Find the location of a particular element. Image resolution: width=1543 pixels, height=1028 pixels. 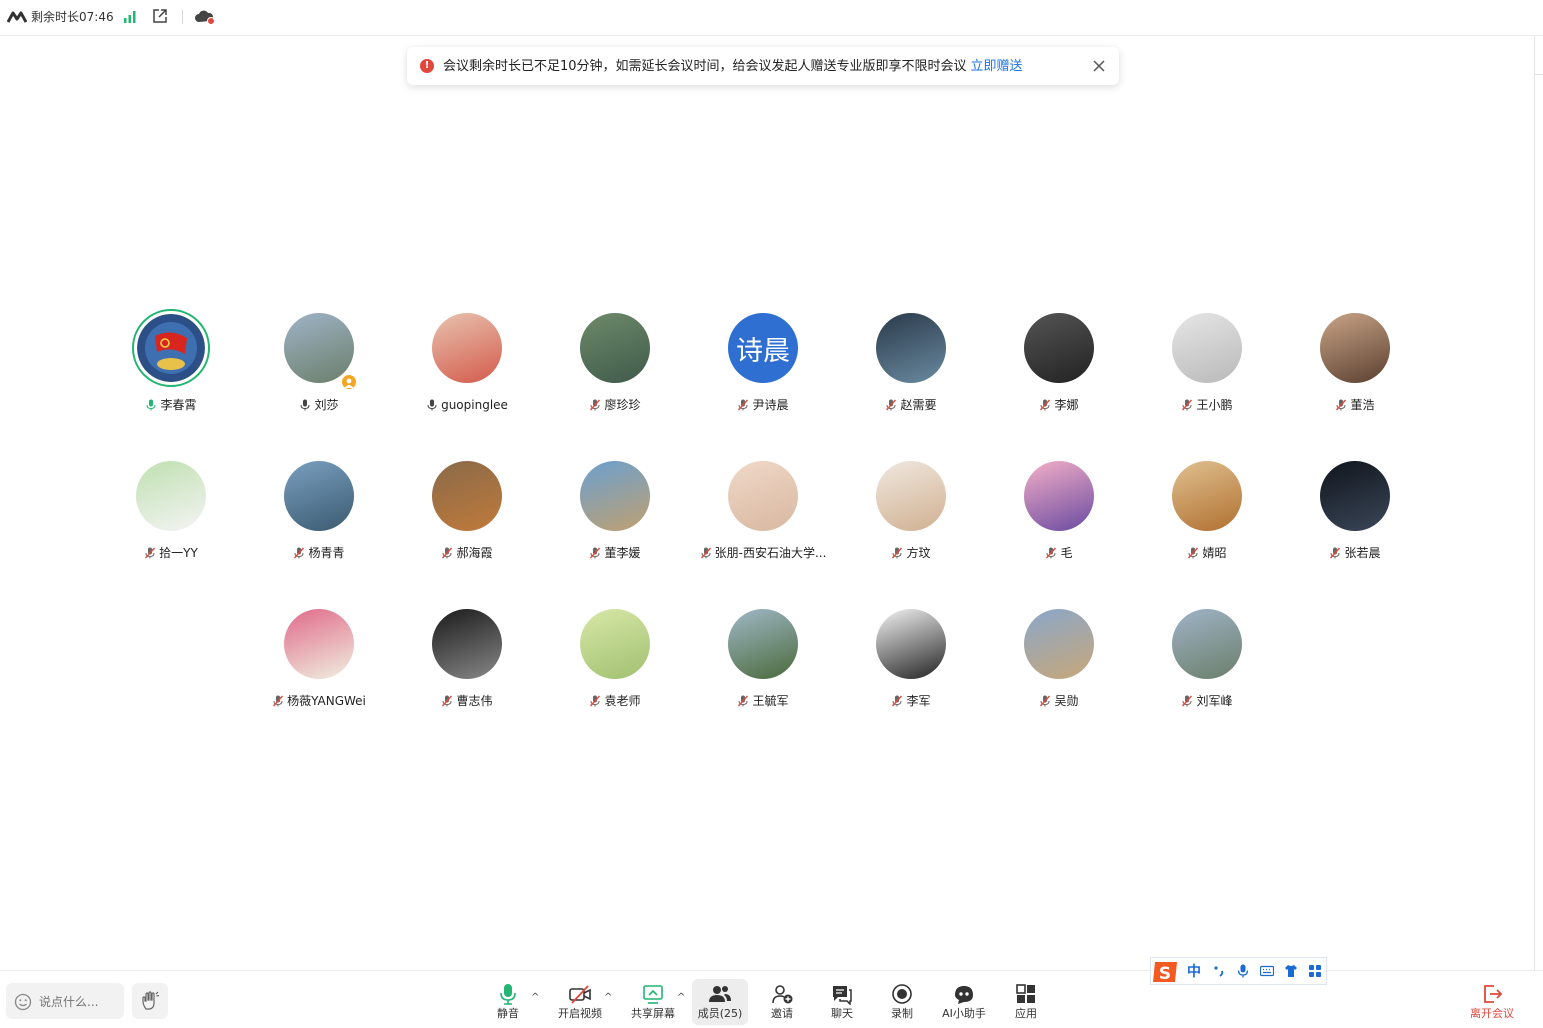

participant-name-row: 吴勋 is located at coordinates (1059, 701).